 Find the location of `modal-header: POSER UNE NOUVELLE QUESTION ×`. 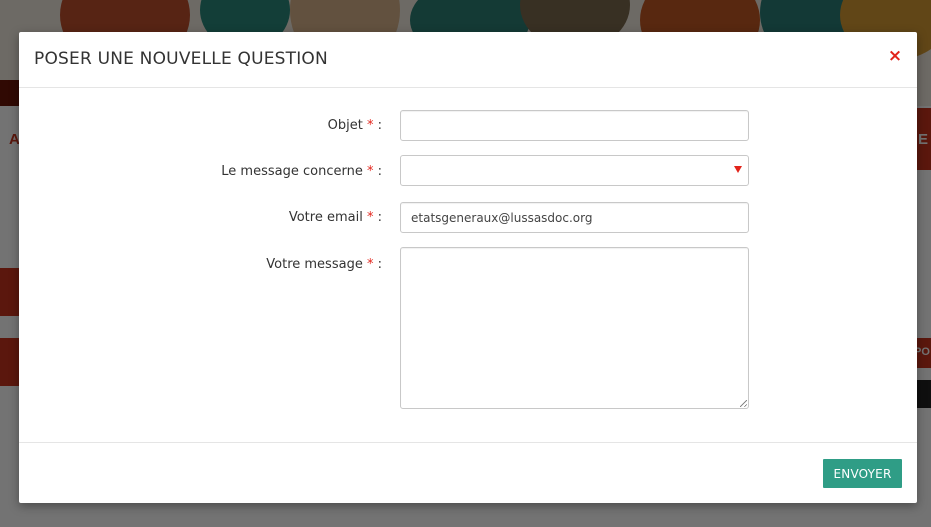

modal-header: POSER UNE NOUVELLE QUESTION × is located at coordinates (468, 60).